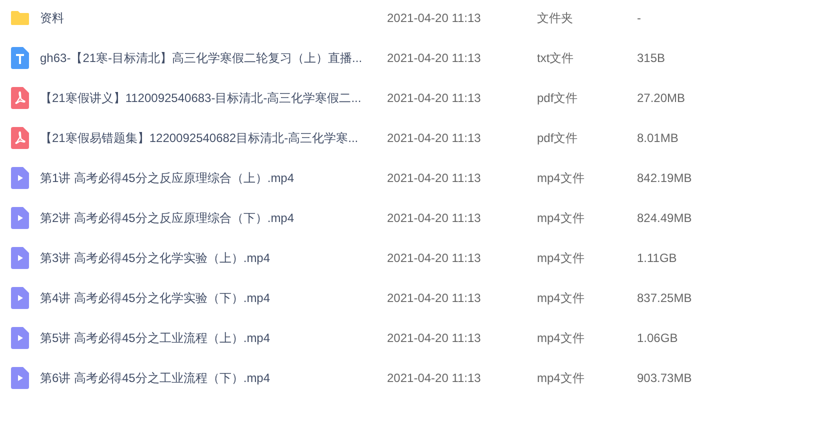 This screenshot has width=814, height=433. What do you see at coordinates (664, 178) in the screenshot?
I see `file-size: 842.19MB` at bounding box center [664, 178].